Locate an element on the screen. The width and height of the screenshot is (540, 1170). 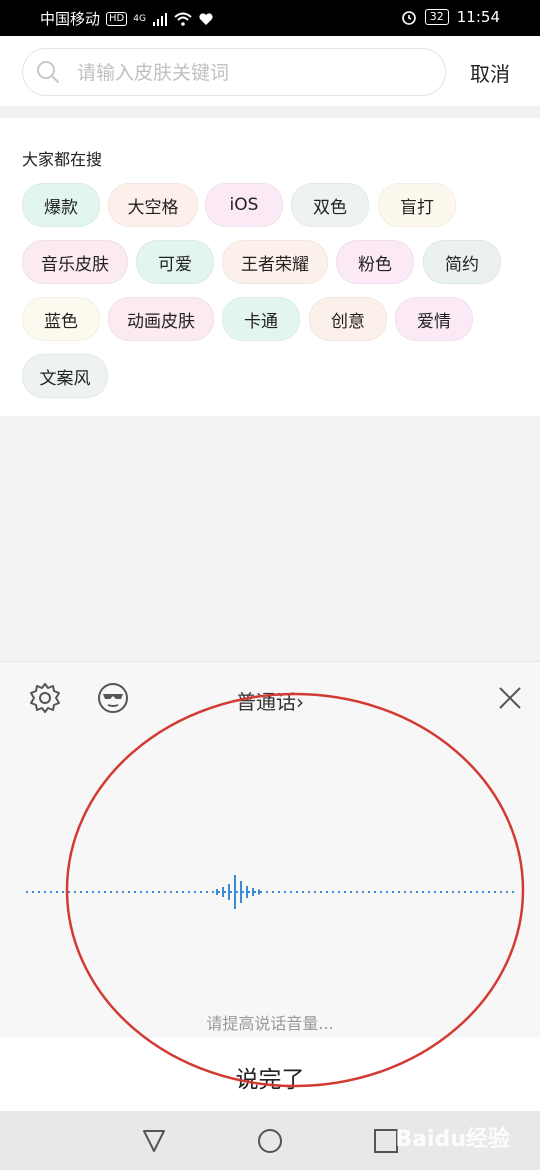
tag-ios: iOS is located at coordinates (244, 205).